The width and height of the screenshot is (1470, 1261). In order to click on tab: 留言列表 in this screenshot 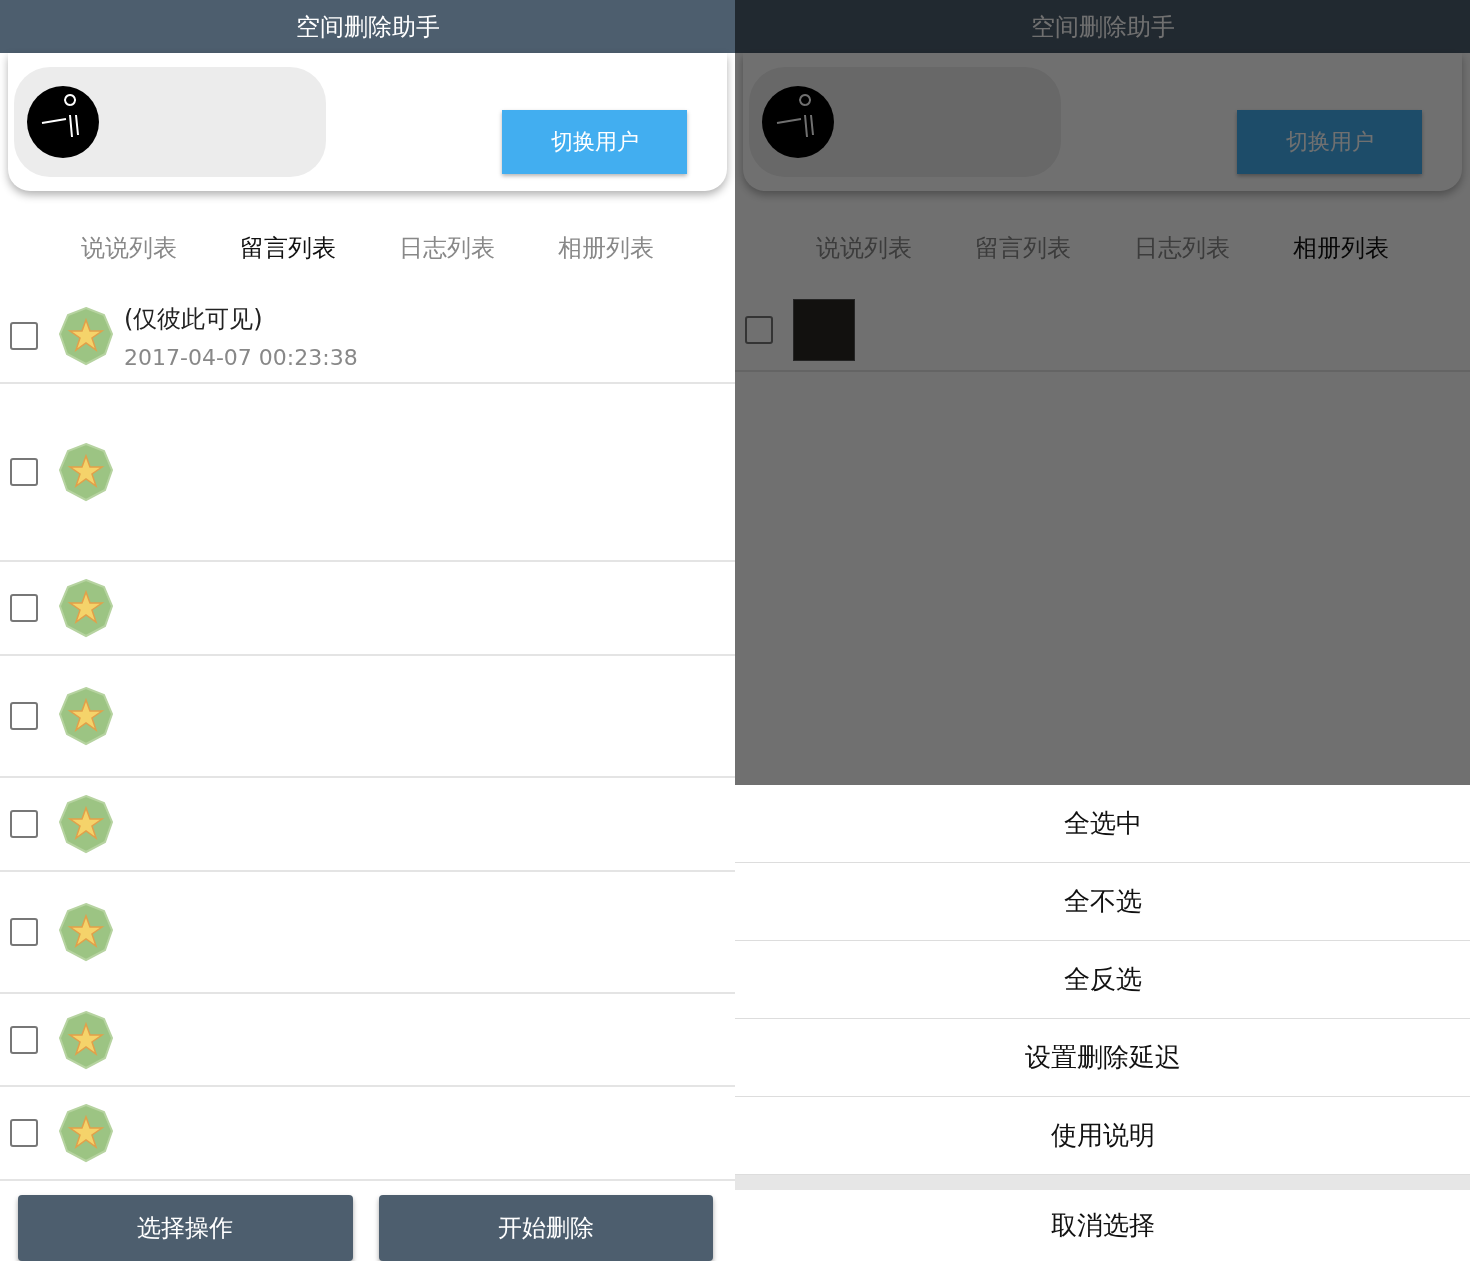, I will do `click(288, 247)`.